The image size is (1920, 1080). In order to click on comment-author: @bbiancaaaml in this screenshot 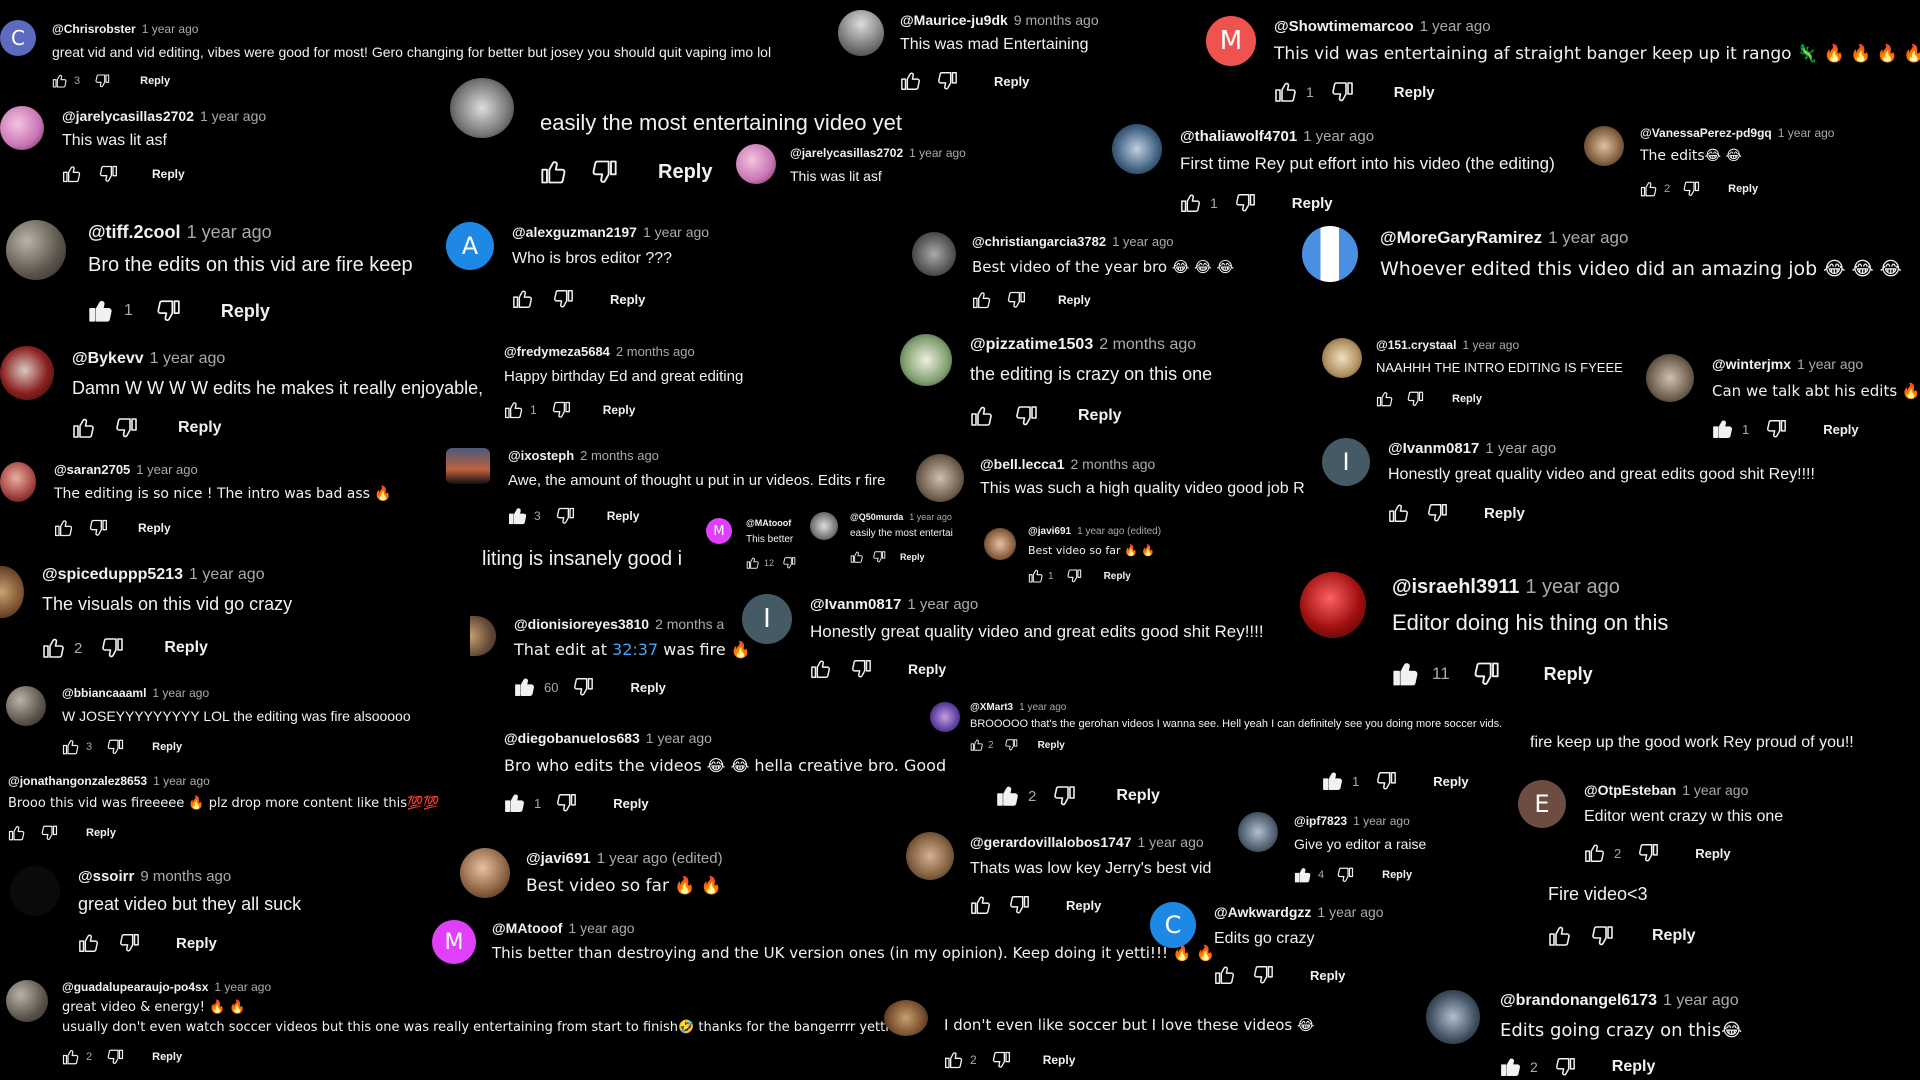, I will do `click(104, 693)`.